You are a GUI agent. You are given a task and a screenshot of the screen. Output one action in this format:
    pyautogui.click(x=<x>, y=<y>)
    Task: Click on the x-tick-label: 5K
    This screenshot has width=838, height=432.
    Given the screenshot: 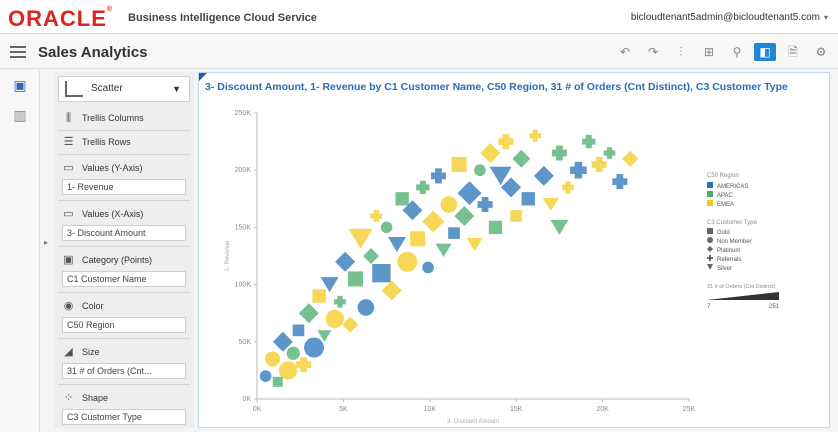 What is the action you would take?
    pyautogui.click(x=343, y=409)
    